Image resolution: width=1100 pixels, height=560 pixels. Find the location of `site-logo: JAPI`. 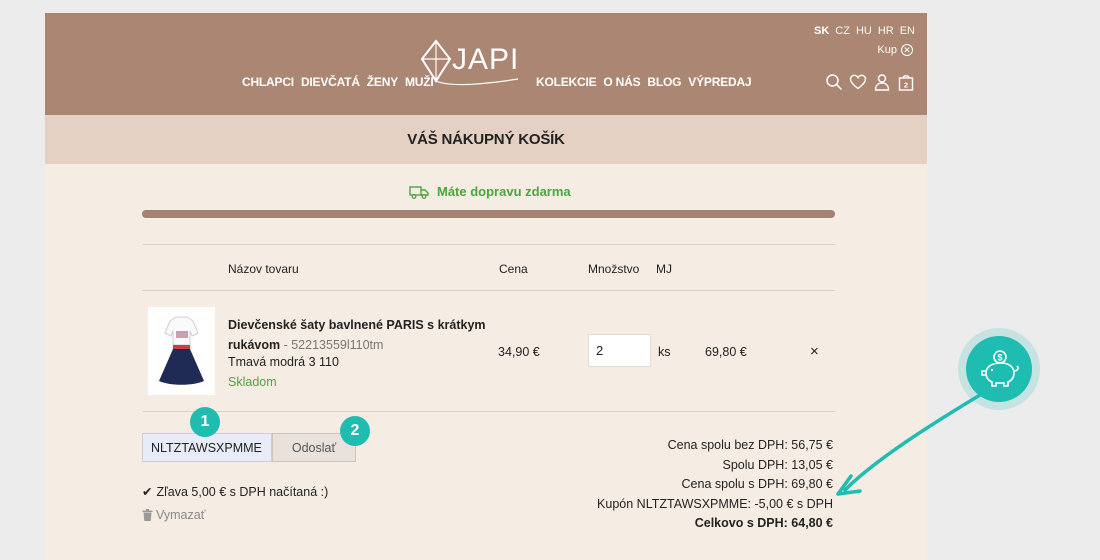

site-logo: JAPI is located at coordinates (470, 63).